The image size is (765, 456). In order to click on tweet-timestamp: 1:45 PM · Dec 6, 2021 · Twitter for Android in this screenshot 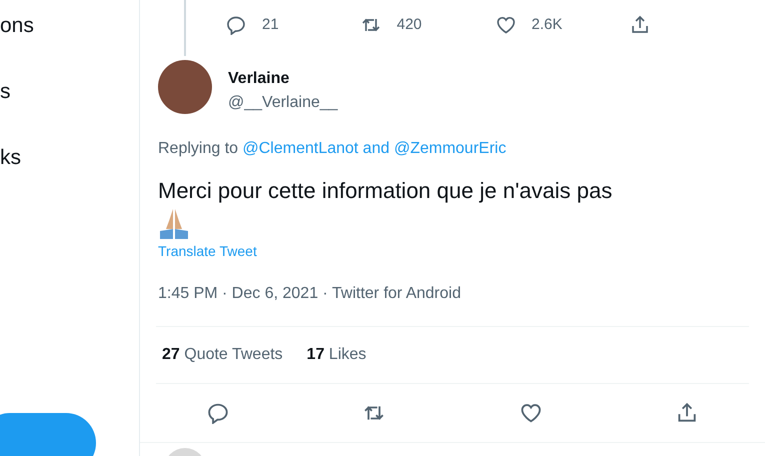, I will do `click(310, 294)`.